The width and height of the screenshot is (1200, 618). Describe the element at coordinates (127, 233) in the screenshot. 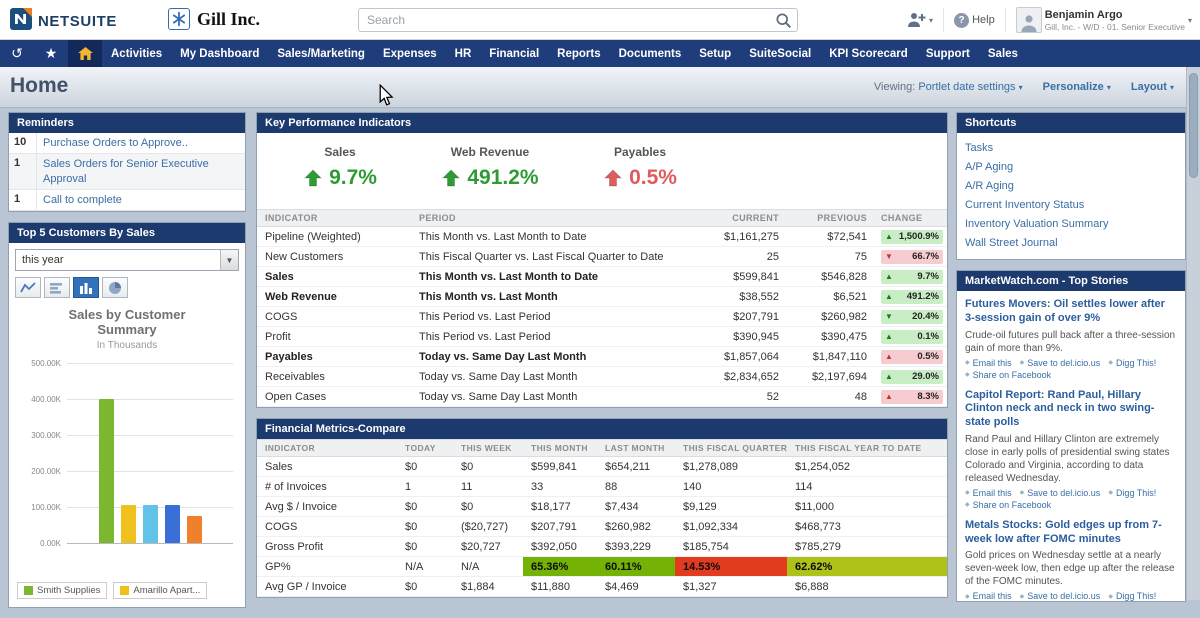

I see `portlet-title: Top 5 Customers By Sales` at that location.